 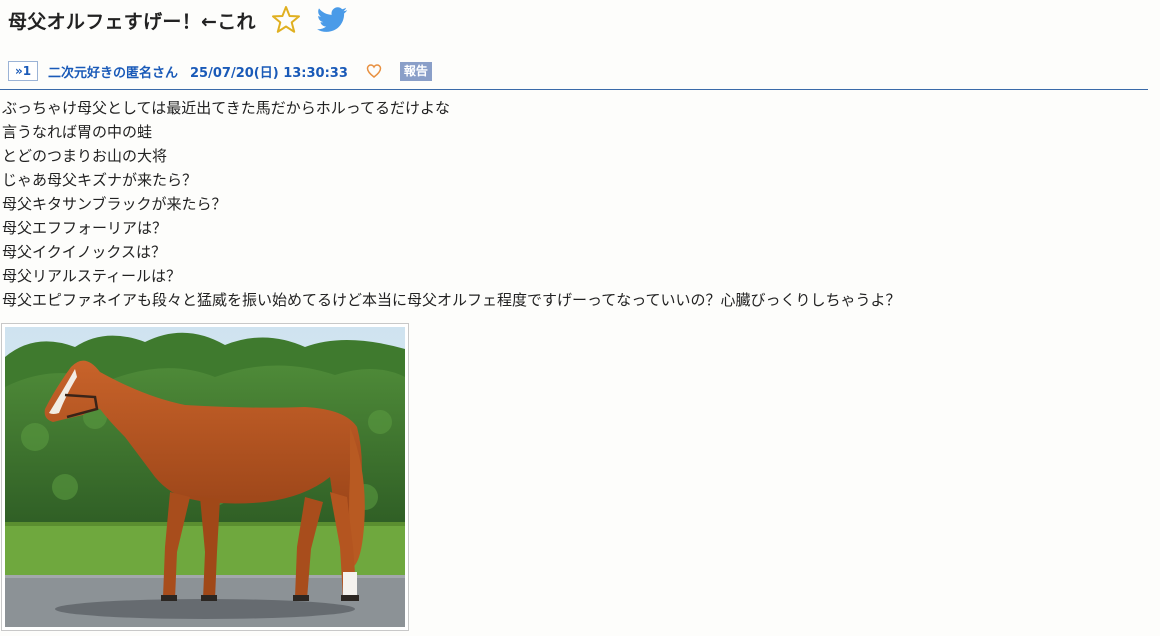 I want to click on post-meta: »1 二次元好きの匿名さん 25/07/20(日) 13:30:33 報告, so click(x=578, y=71).